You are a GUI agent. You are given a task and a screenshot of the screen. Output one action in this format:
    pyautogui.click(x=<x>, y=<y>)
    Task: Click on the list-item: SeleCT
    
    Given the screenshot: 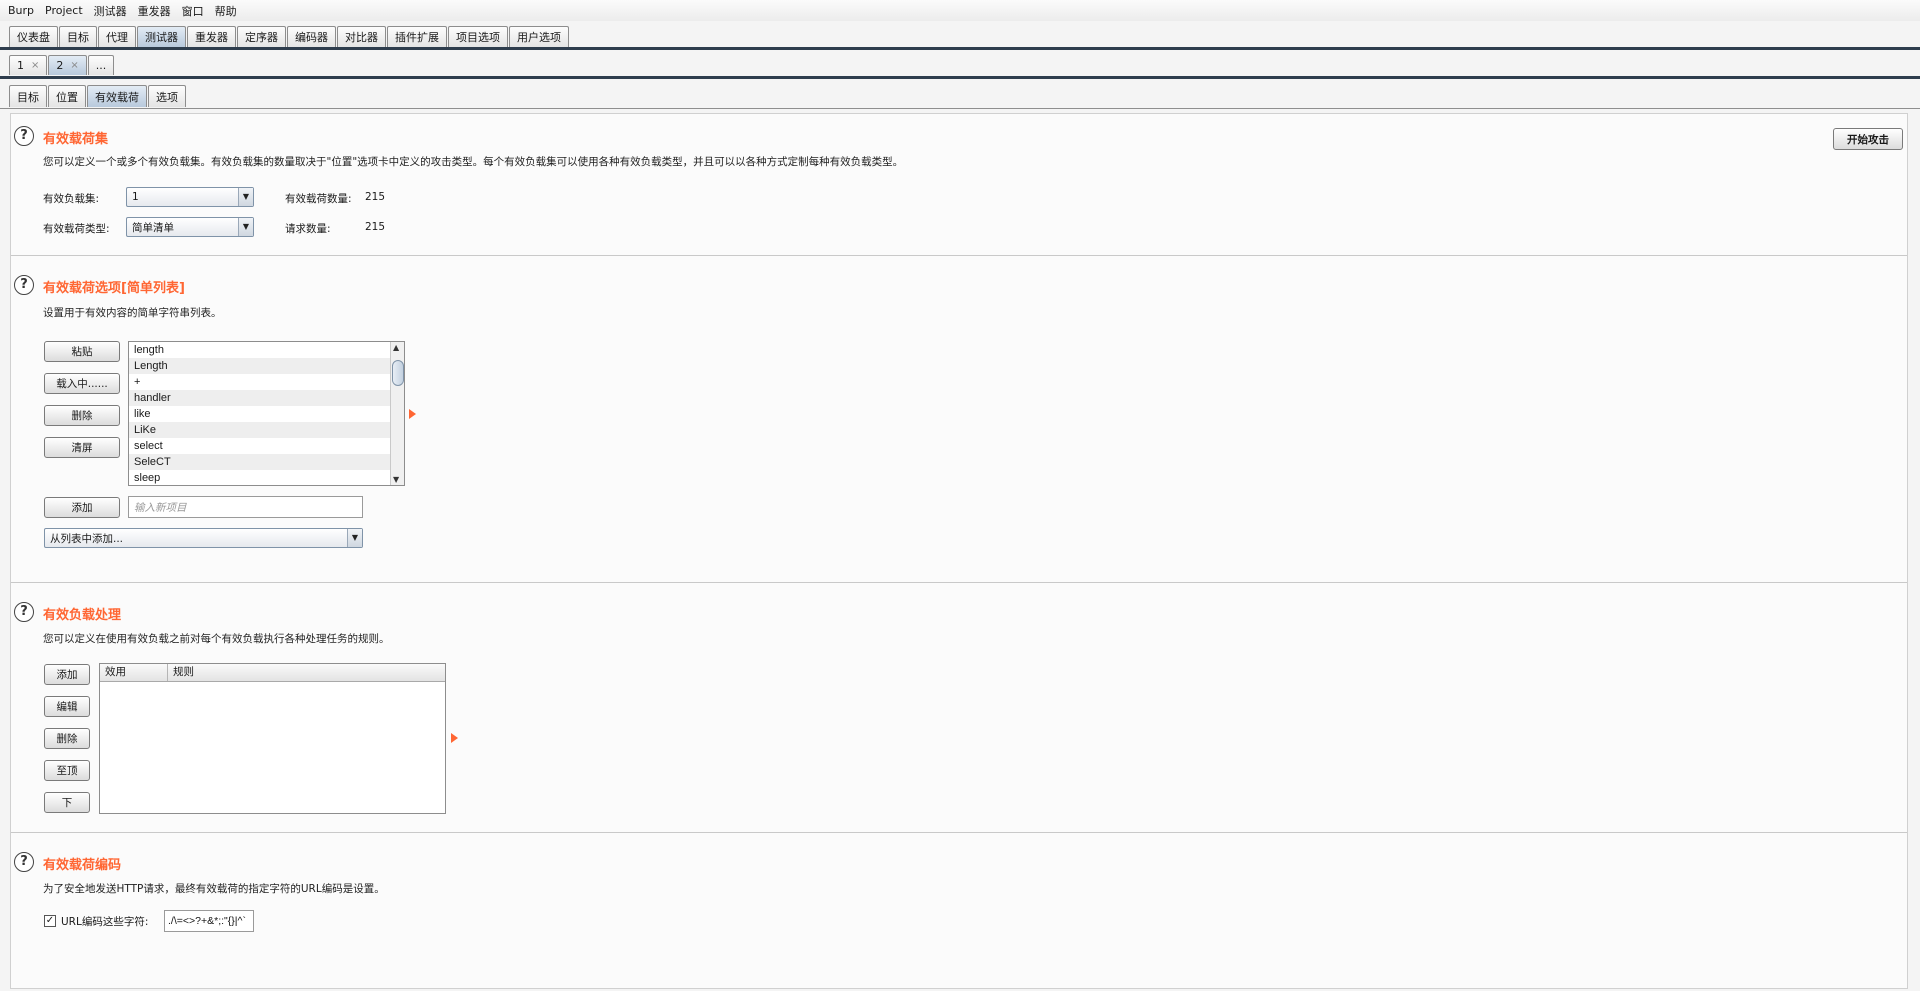 What is the action you would take?
    pyautogui.click(x=266, y=462)
    